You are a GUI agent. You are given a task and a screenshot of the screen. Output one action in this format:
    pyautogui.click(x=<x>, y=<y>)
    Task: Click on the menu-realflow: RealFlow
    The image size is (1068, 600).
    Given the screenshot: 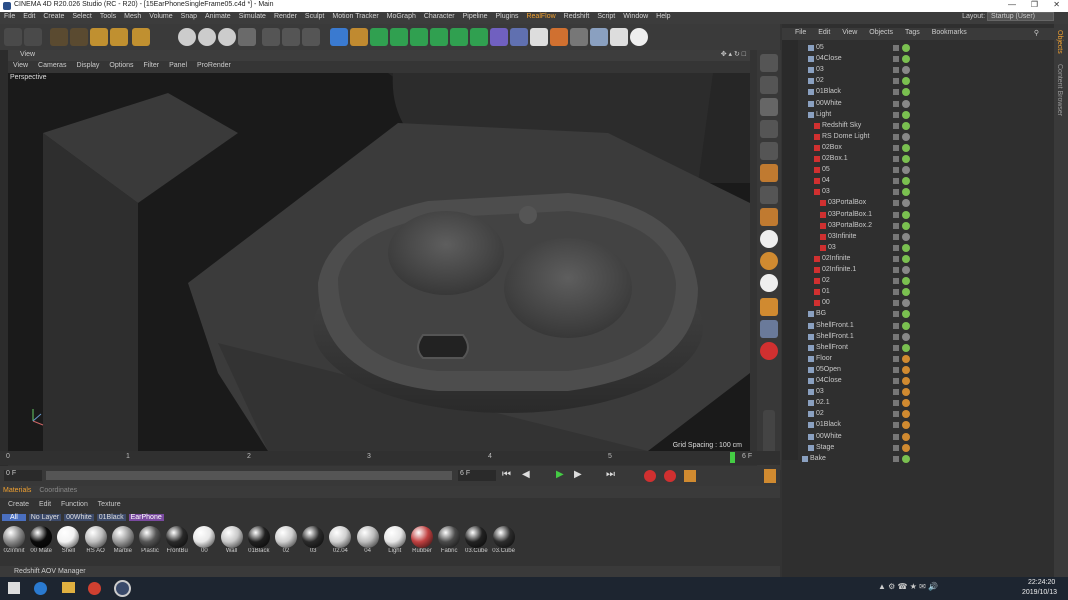 What is the action you would take?
    pyautogui.click(x=540, y=16)
    